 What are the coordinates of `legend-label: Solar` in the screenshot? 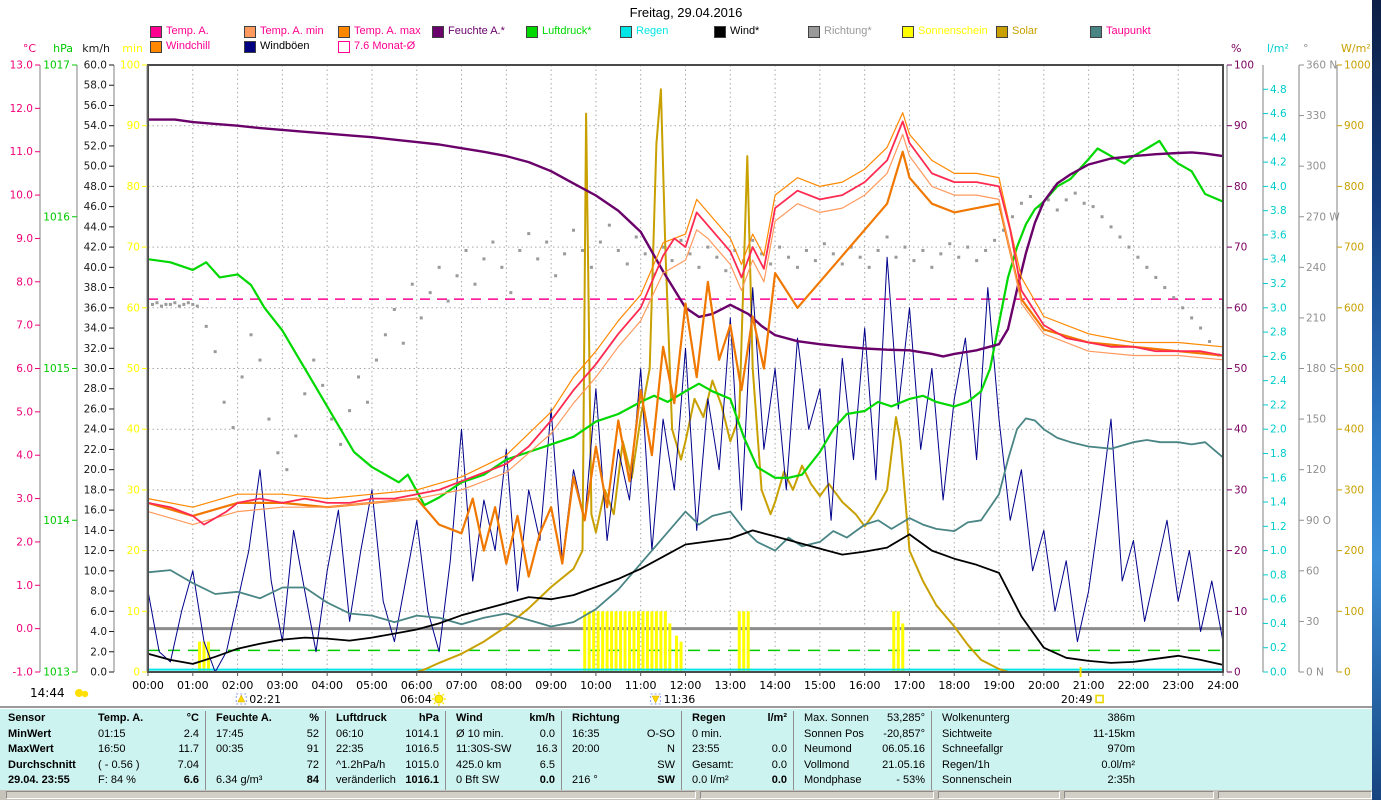 It's located at (1025, 31).